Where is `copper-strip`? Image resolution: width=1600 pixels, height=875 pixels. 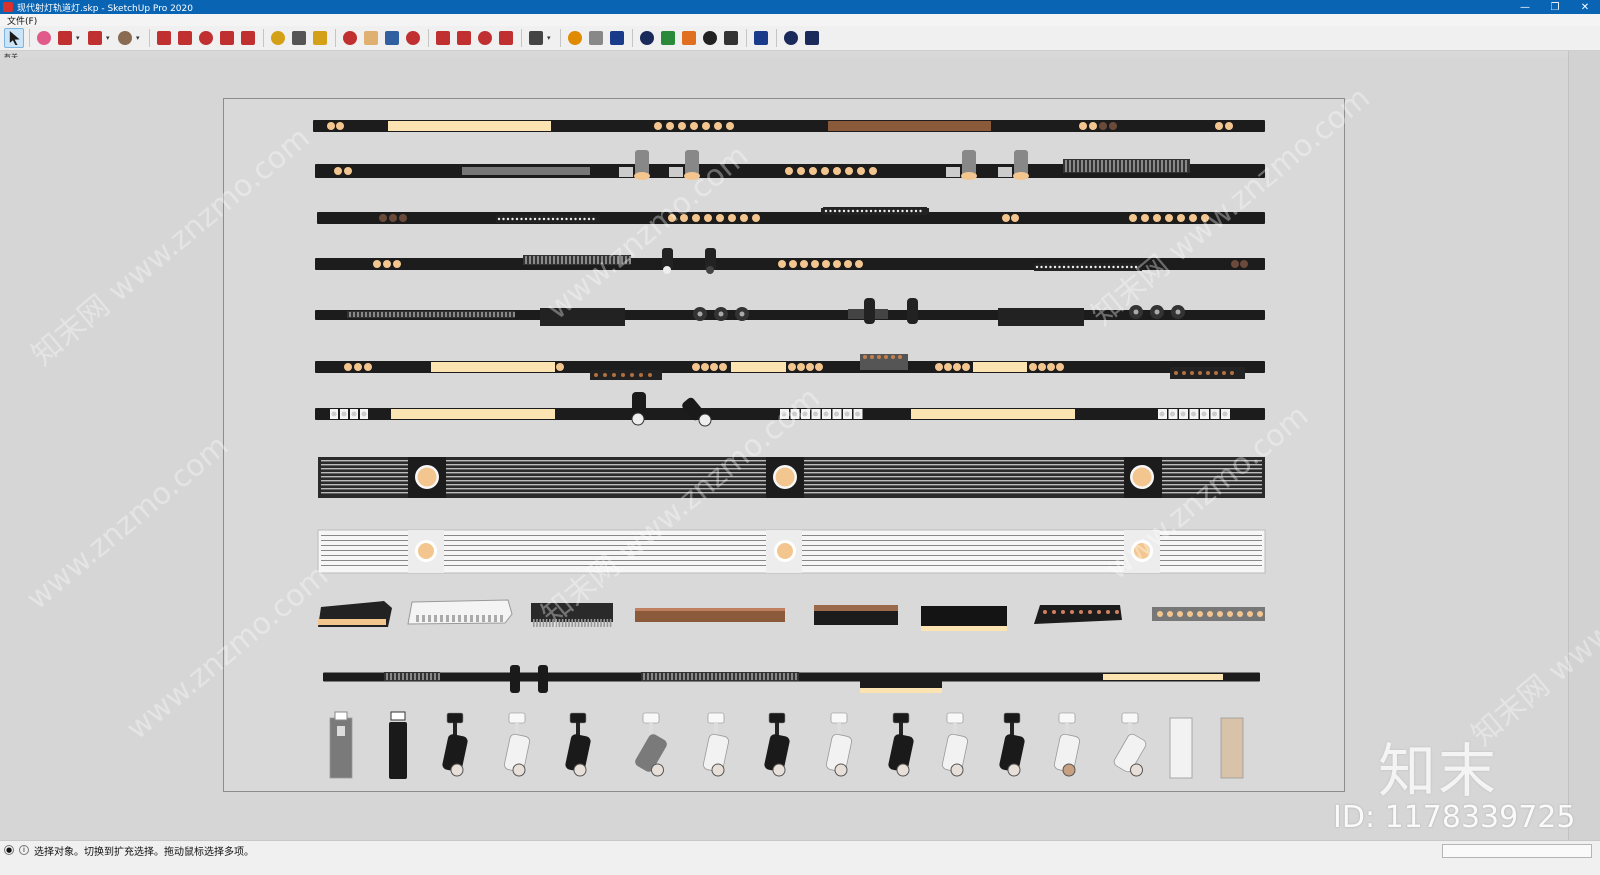 copper-strip is located at coordinates (909, 126).